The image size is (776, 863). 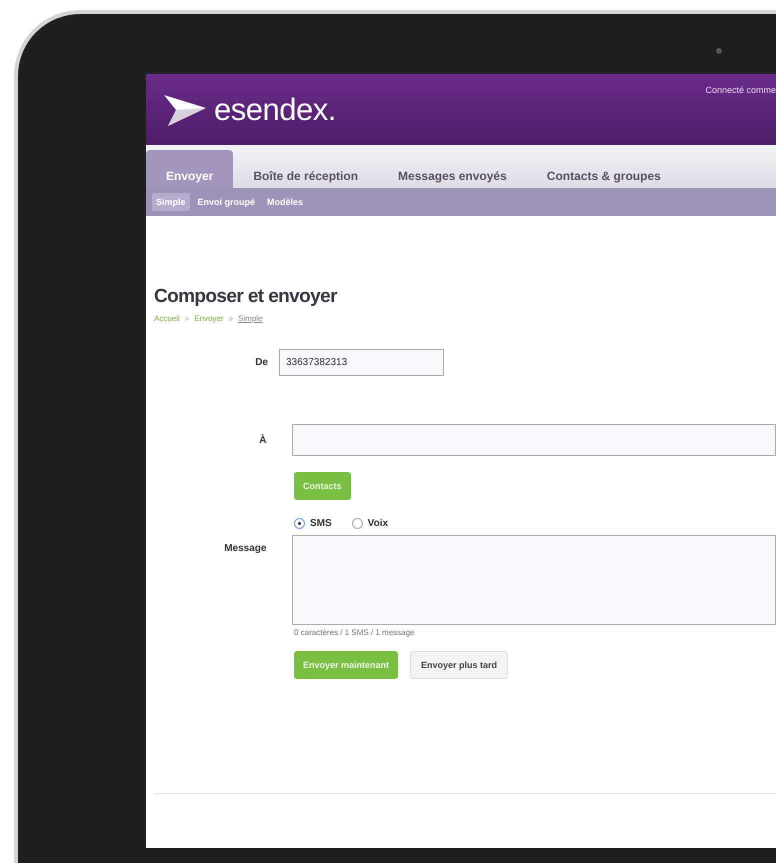 What do you see at coordinates (452, 169) in the screenshot?
I see `nav-tab: Messages envoyés` at bounding box center [452, 169].